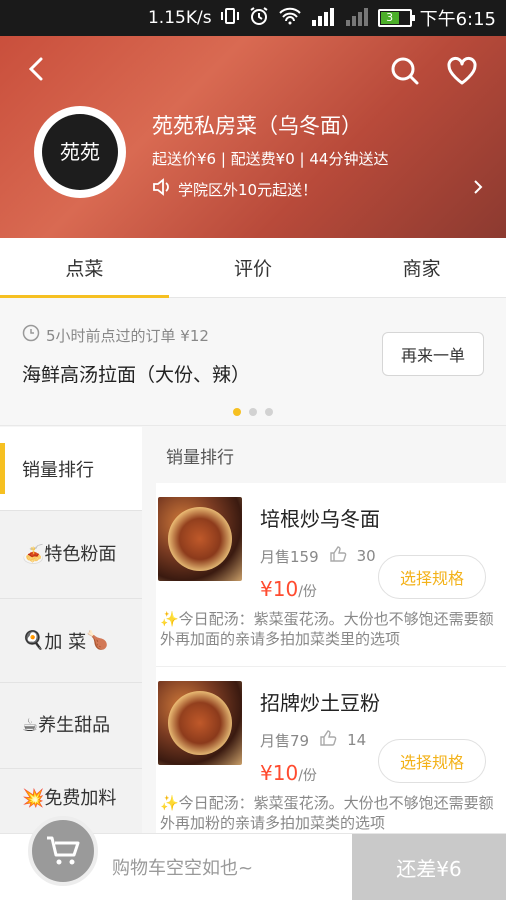 The image size is (506, 900). Describe the element at coordinates (433, 354) in the screenshot. I see `reorder-button: 再来一单` at that location.